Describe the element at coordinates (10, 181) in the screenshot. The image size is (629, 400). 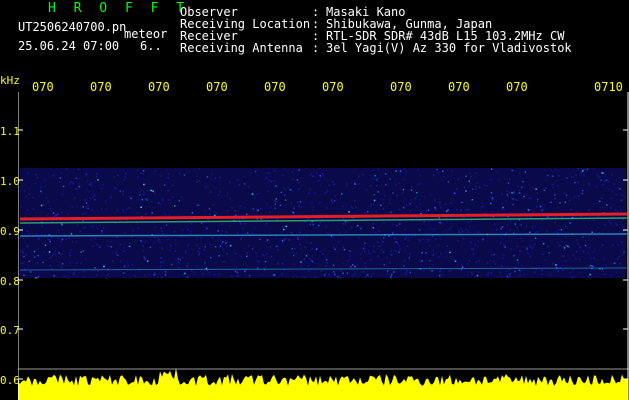
I see `y-tick-label: 1.0` at that location.